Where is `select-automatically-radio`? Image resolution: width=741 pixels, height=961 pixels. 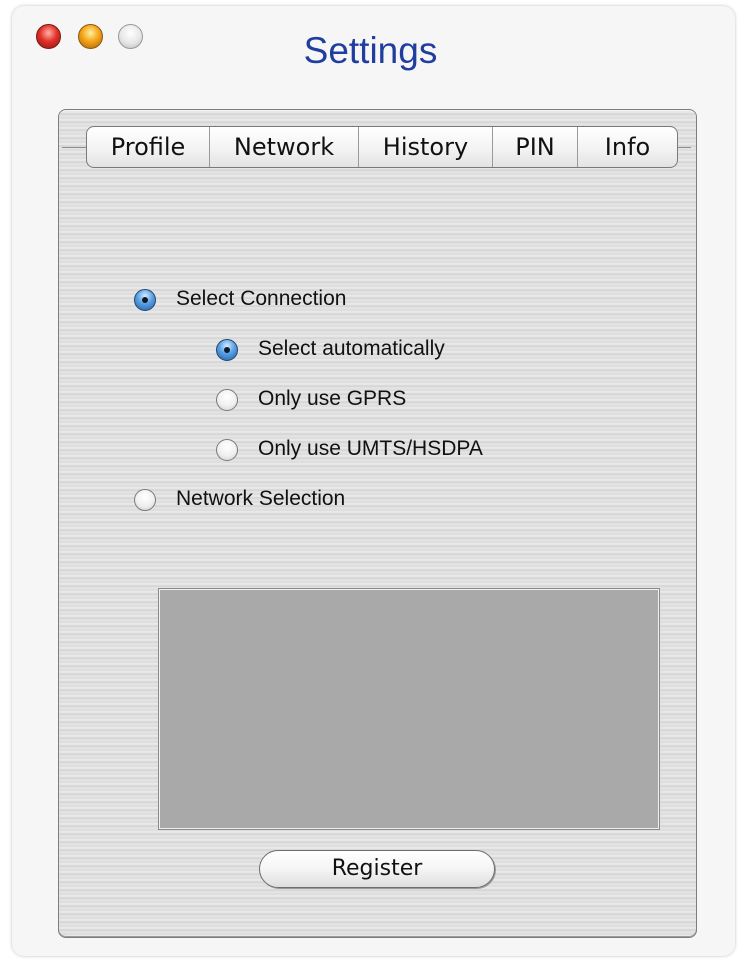
select-automatically-radio is located at coordinates (227, 350).